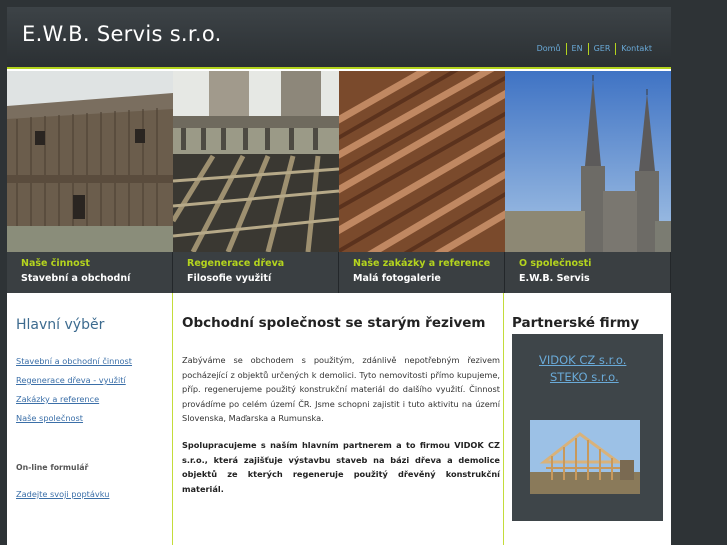 This screenshot has height=545, width=727. What do you see at coordinates (57, 399) in the screenshot?
I see `sidebar-link-references: Zakázky a reference` at bounding box center [57, 399].